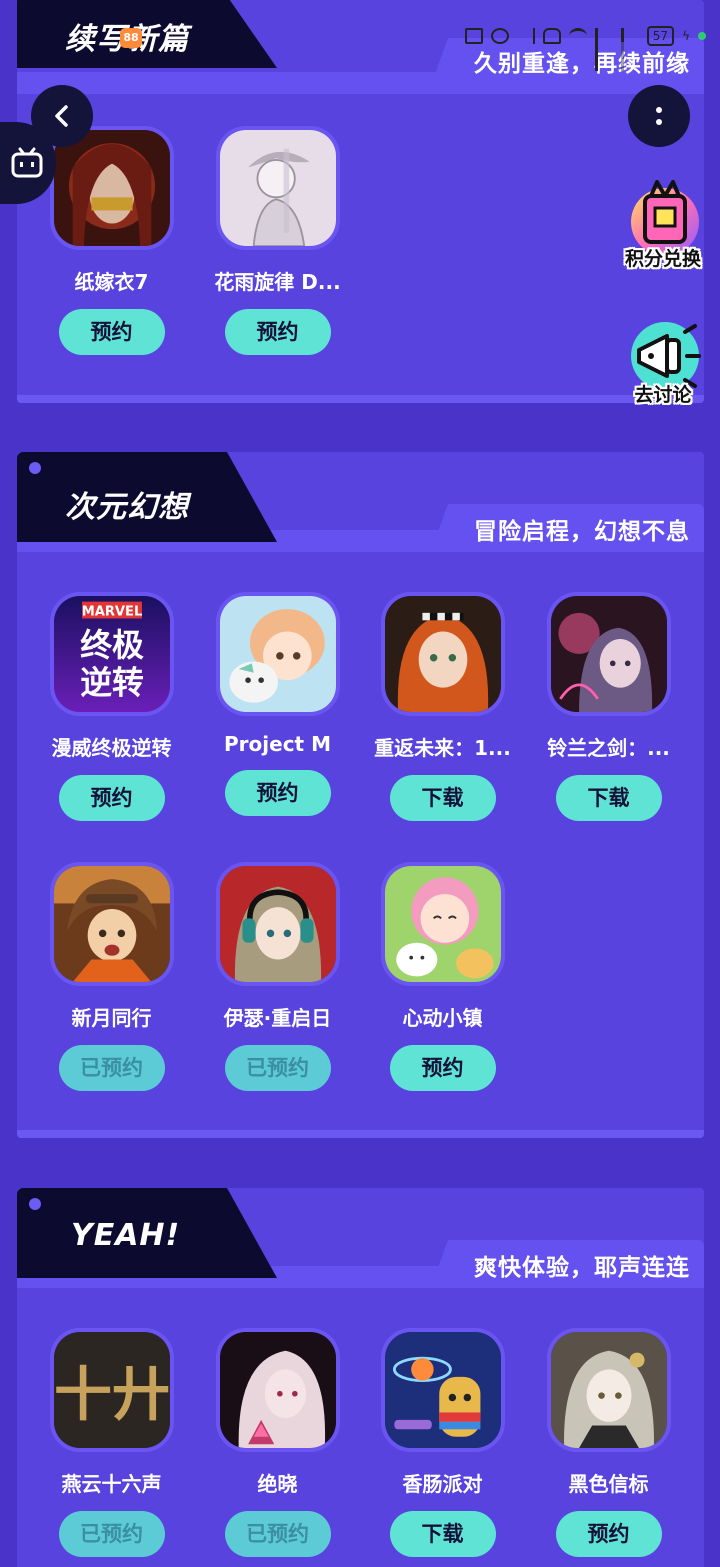 Image resolution: width=720 pixels, height=1567 pixels. I want to click on game-icon: MARVEL 终极 逆转, so click(111, 654).